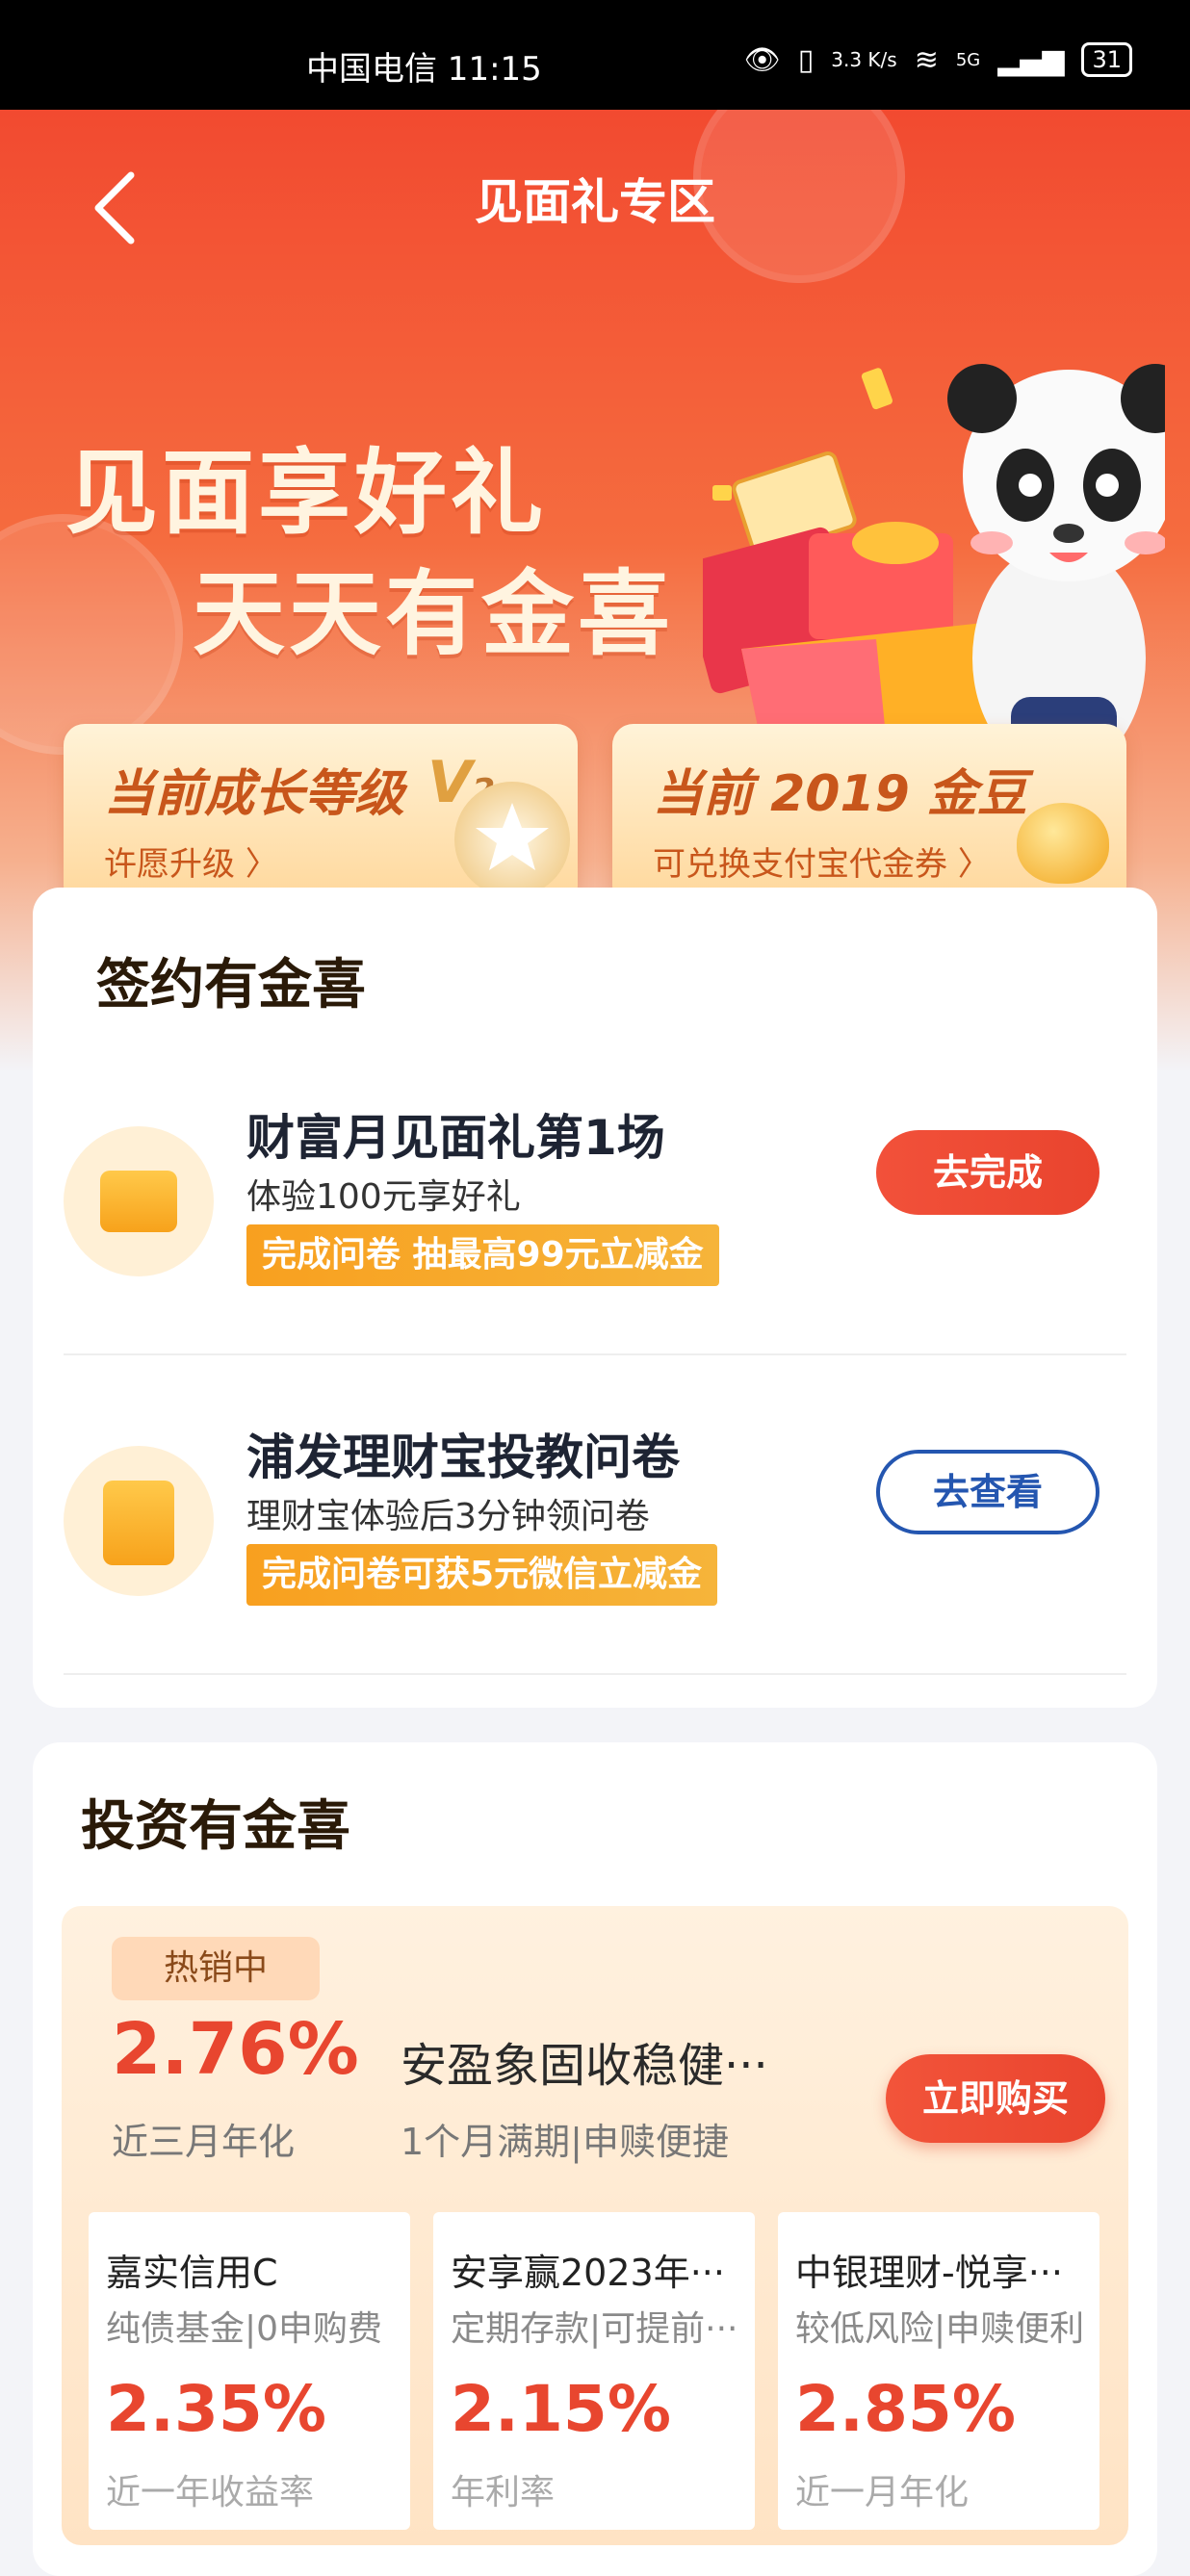  I want to click on carrier-time: 中国电信 11:15, so click(424, 69).